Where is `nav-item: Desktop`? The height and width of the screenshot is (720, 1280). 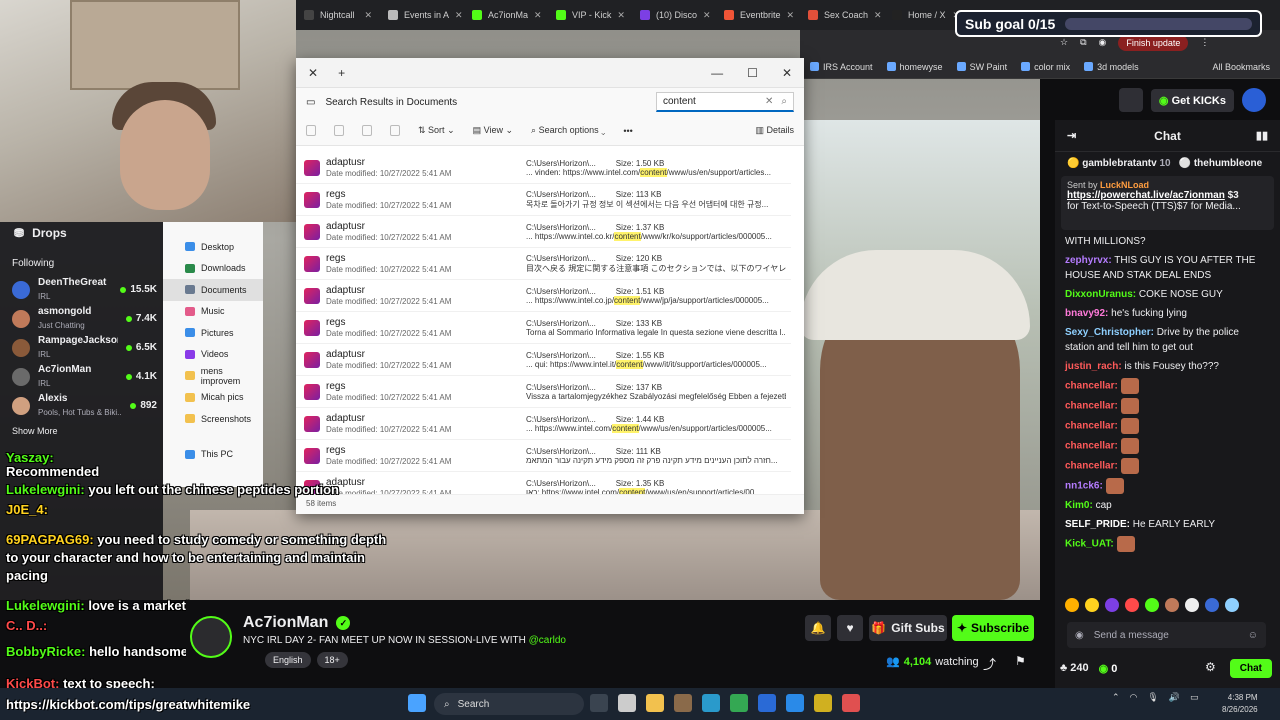 nav-item: Desktop is located at coordinates (213, 247).